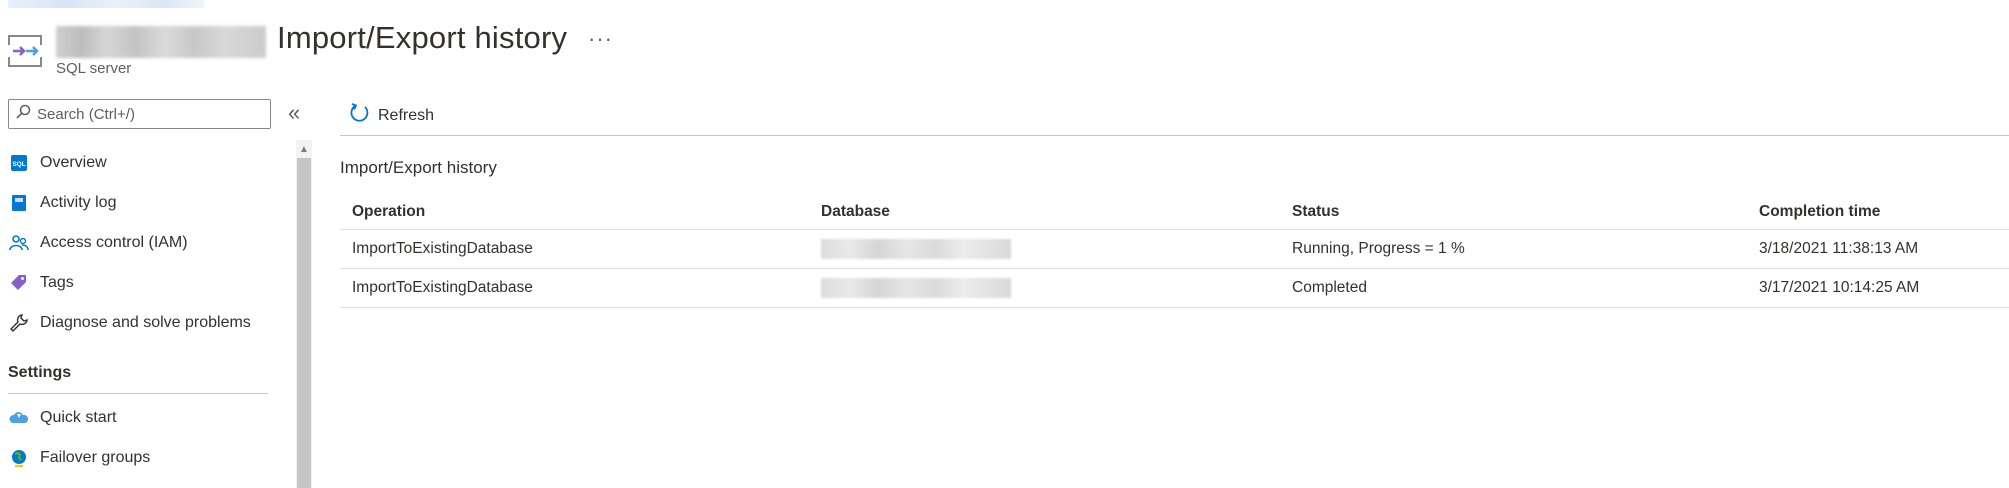  What do you see at coordinates (78, 417) in the screenshot?
I see `sidebar-item-label: Quick start` at bounding box center [78, 417].